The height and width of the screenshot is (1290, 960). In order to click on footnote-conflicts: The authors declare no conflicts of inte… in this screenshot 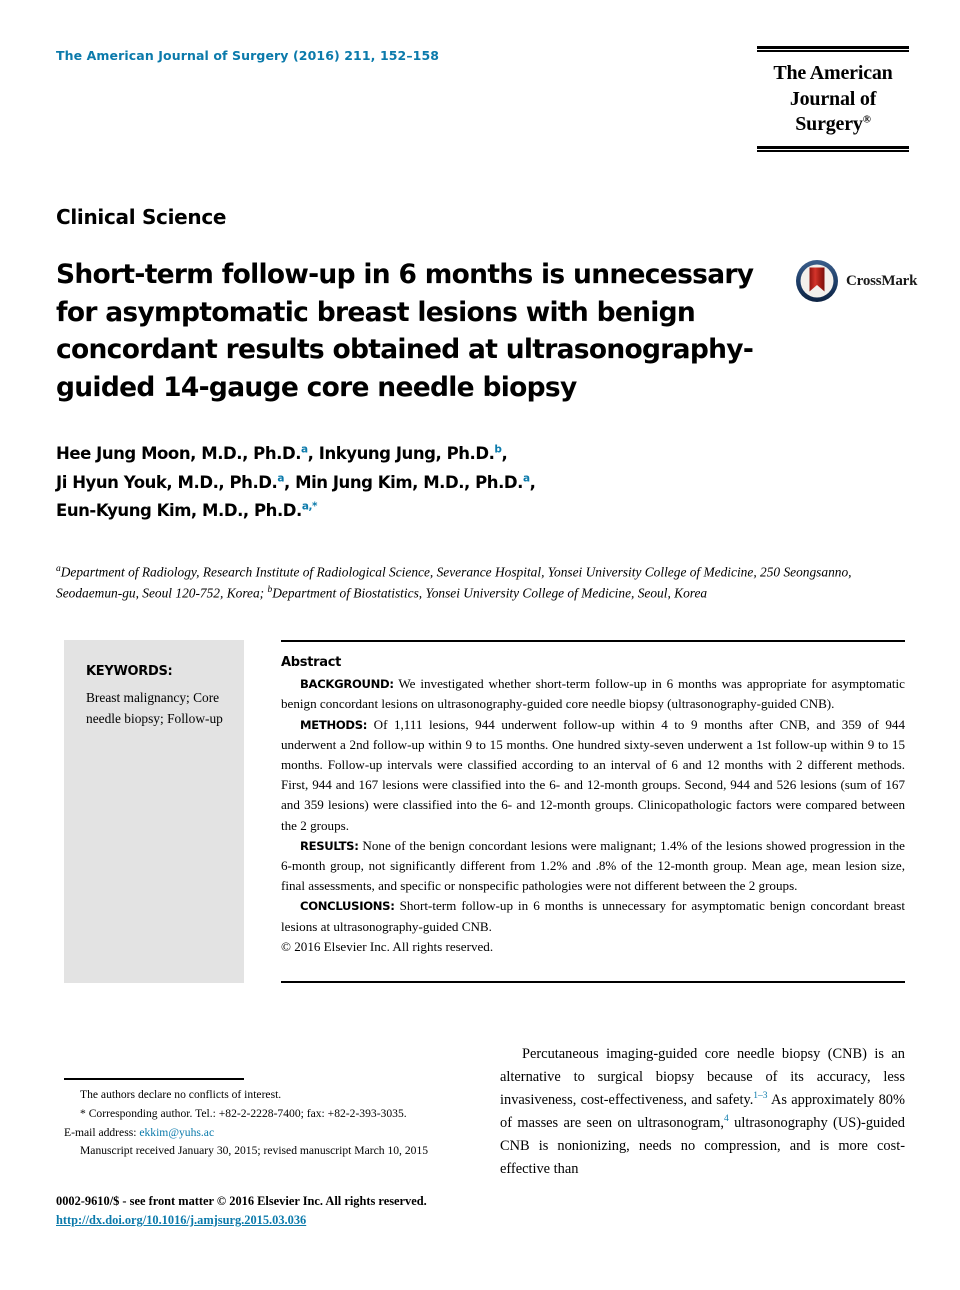, I will do `click(181, 1094)`.